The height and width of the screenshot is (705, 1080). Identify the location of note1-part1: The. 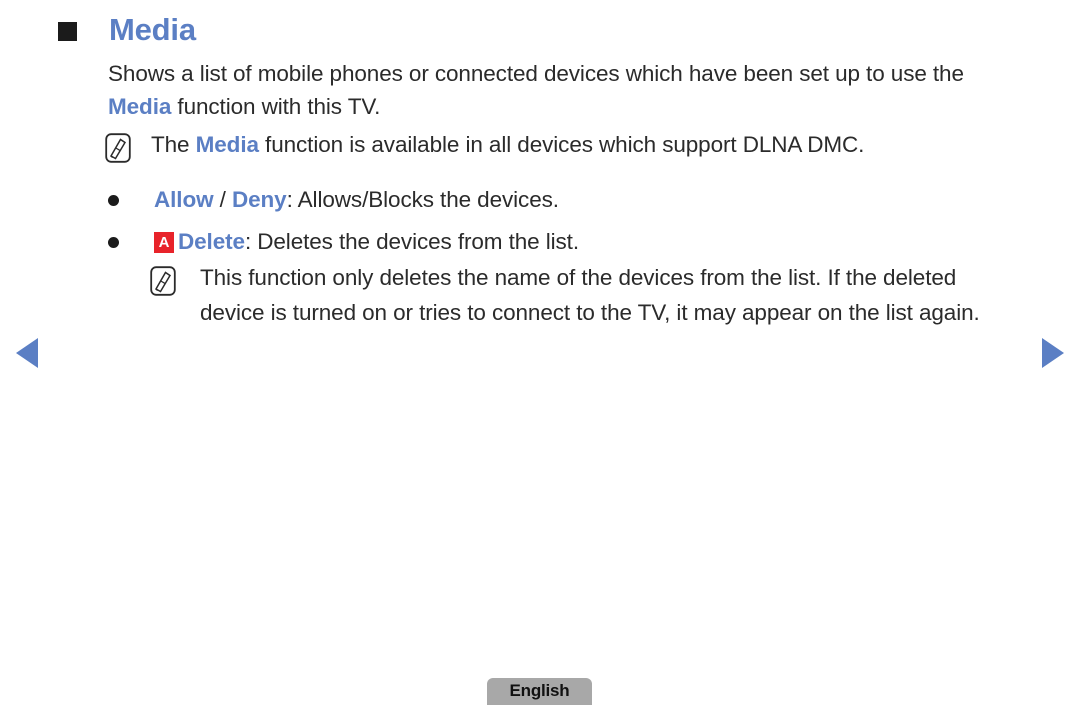
(173, 144).